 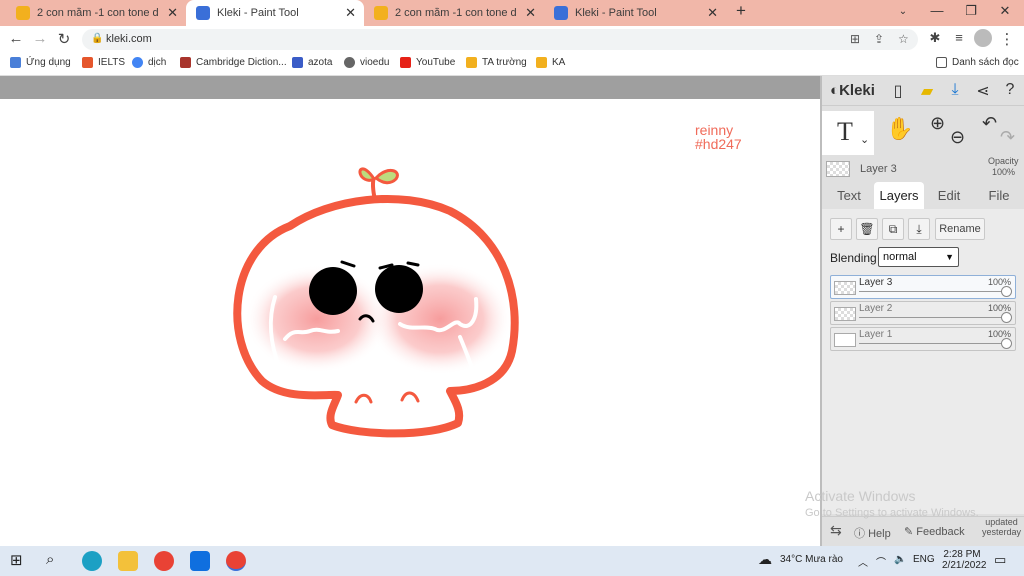 What do you see at coordinates (864, 139) in the screenshot?
I see `tool-dropdown-chevron-icon: ⌄` at bounding box center [864, 139].